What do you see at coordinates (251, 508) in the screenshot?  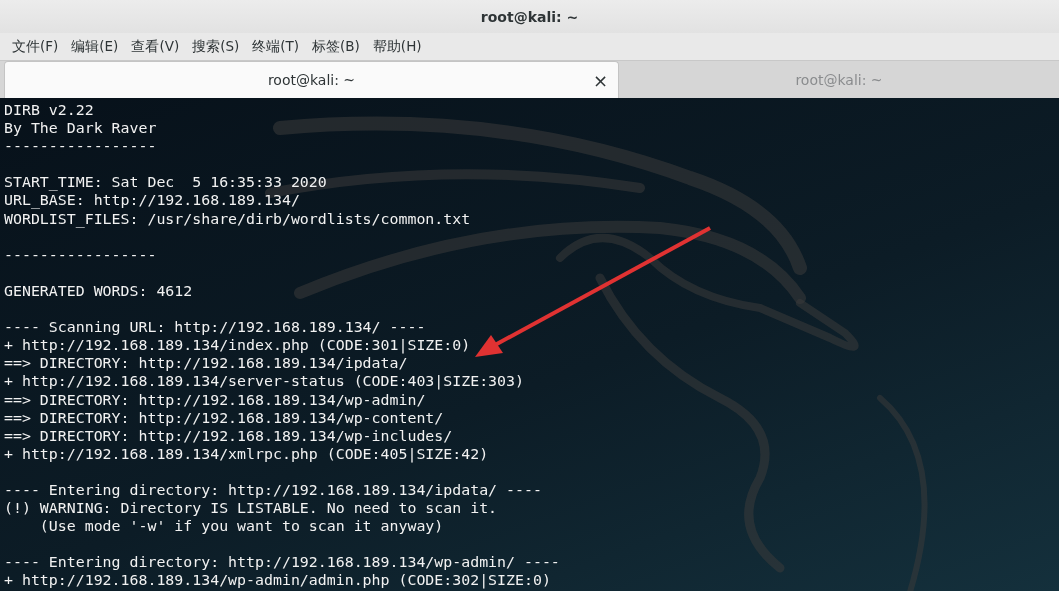 I see `terminal-line: (!) WARNING: Directory IS LISTABLE. No need to scan it.` at bounding box center [251, 508].